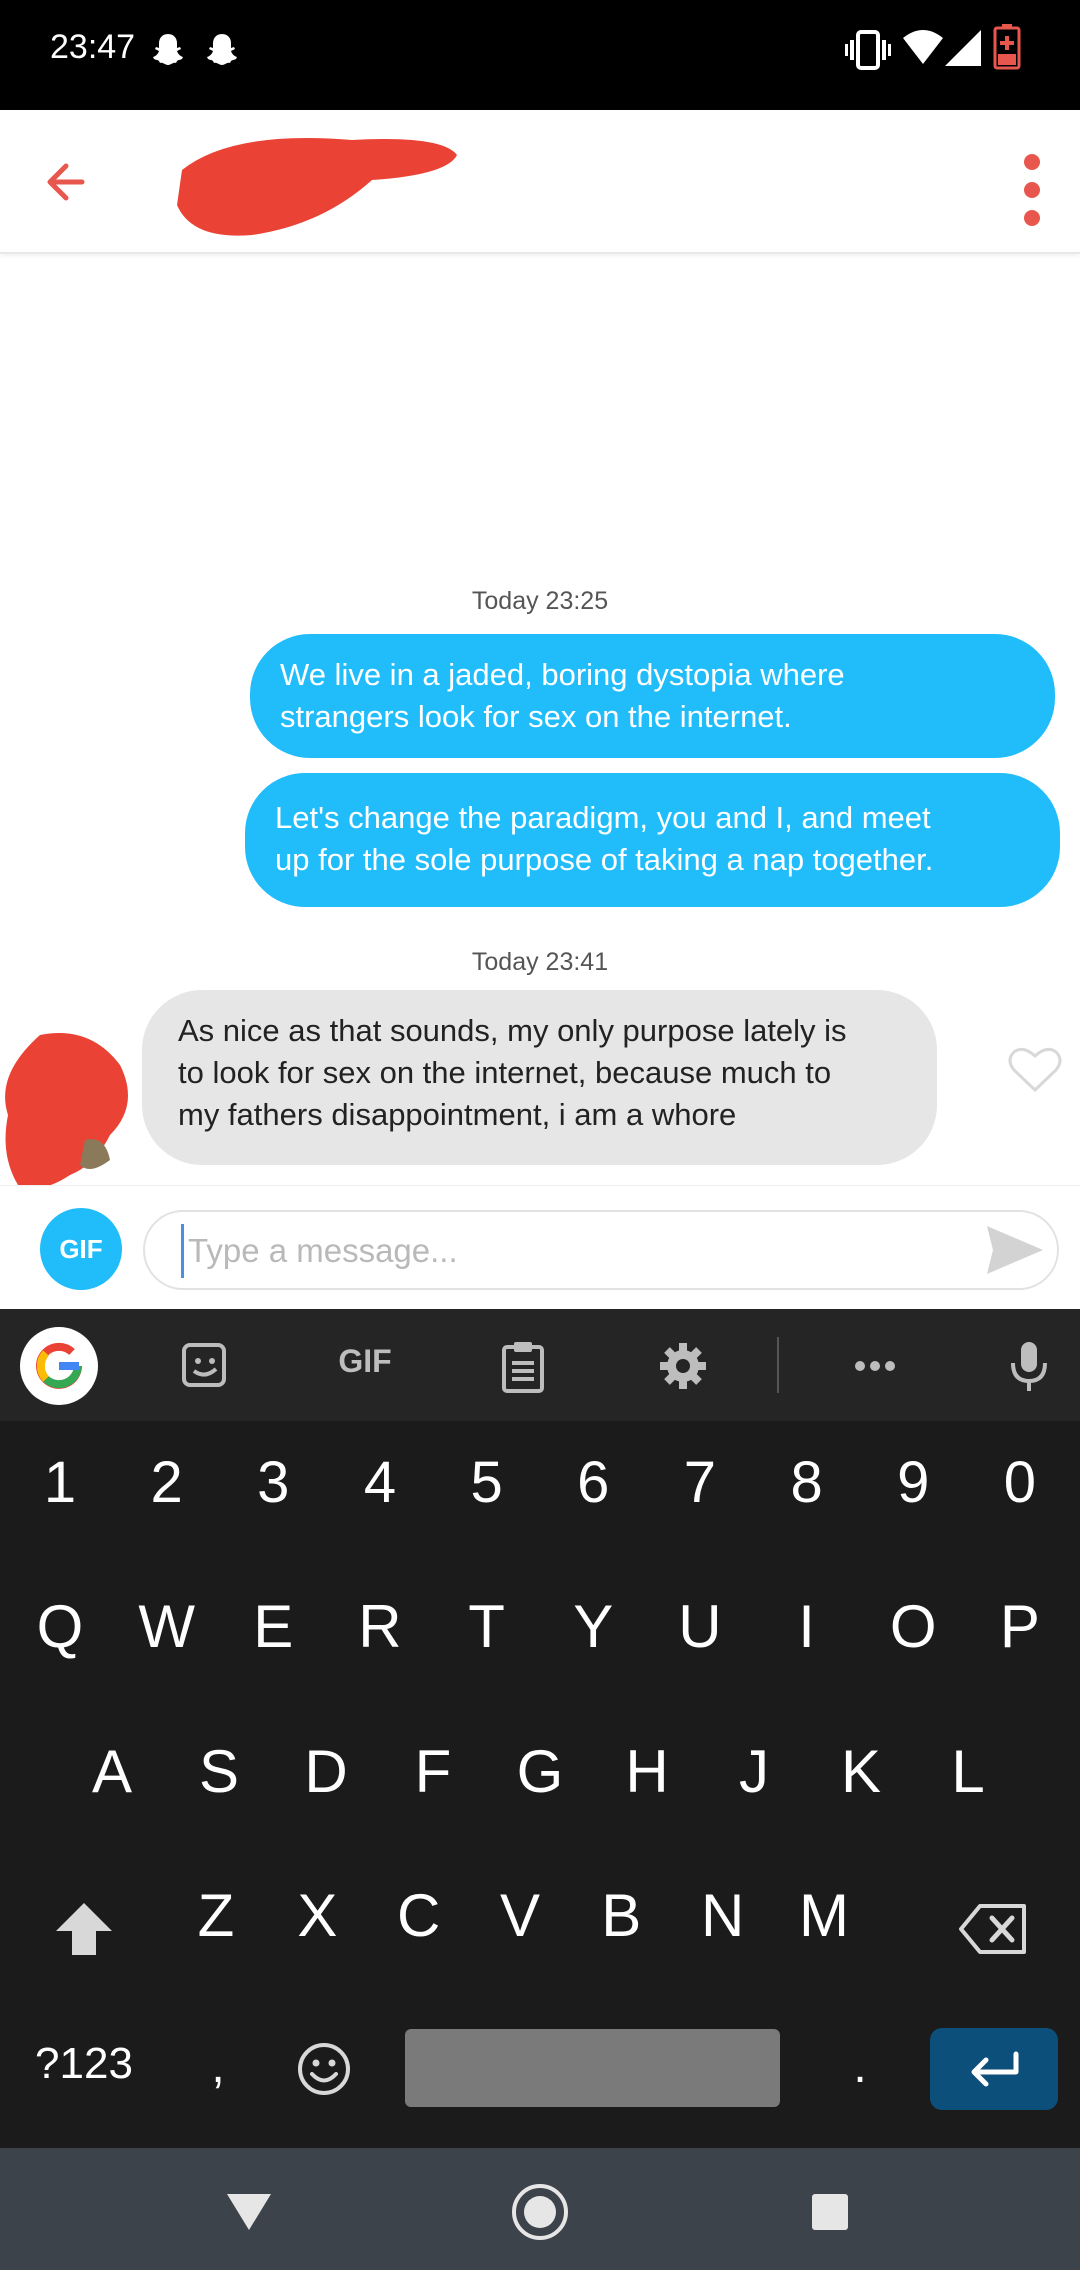 The width and height of the screenshot is (1080, 2270). I want to click on spacebar, so click(592, 2068).